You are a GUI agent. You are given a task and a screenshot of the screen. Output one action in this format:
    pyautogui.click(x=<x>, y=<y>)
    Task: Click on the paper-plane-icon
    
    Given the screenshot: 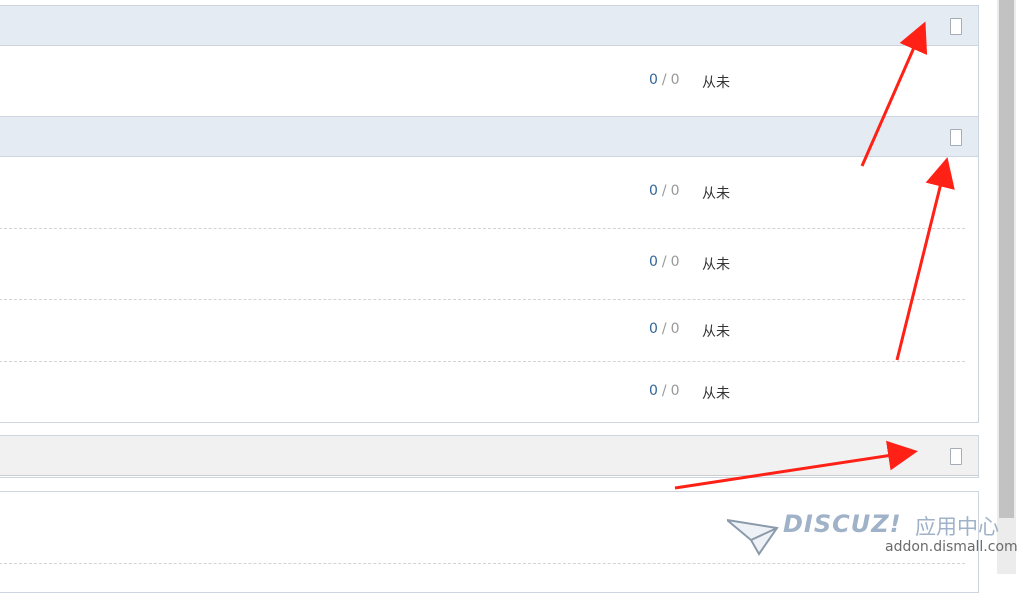 What is the action you would take?
    pyautogui.click(x=753, y=537)
    